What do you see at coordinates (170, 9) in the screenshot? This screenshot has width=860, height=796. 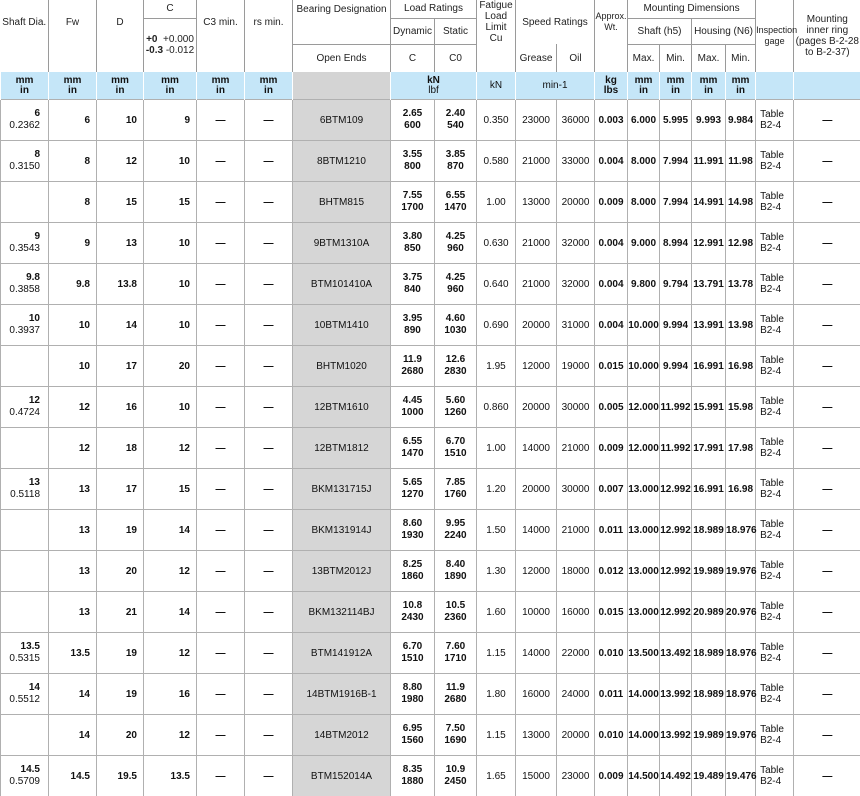 I see `header-c: C` at bounding box center [170, 9].